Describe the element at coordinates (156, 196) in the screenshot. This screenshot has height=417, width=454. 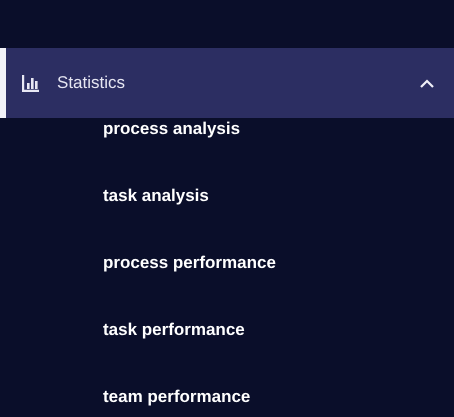
I see `submenu-item: task analysis` at that location.